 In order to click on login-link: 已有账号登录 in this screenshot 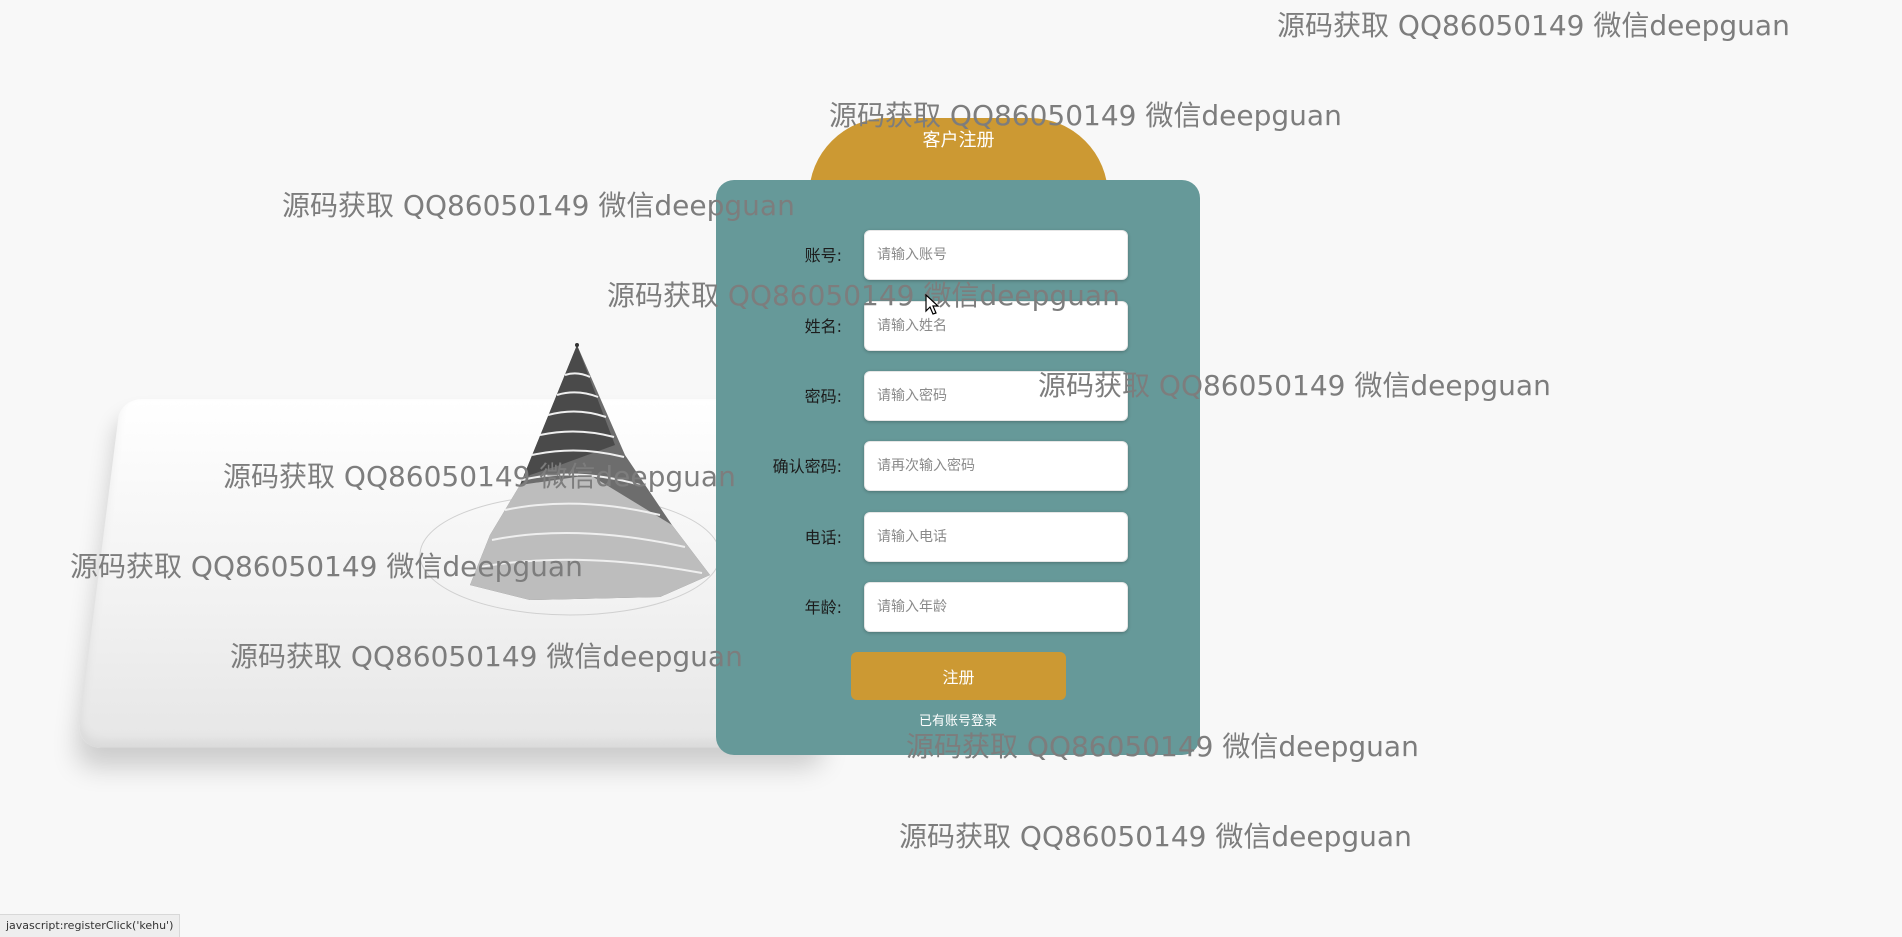, I will do `click(958, 719)`.